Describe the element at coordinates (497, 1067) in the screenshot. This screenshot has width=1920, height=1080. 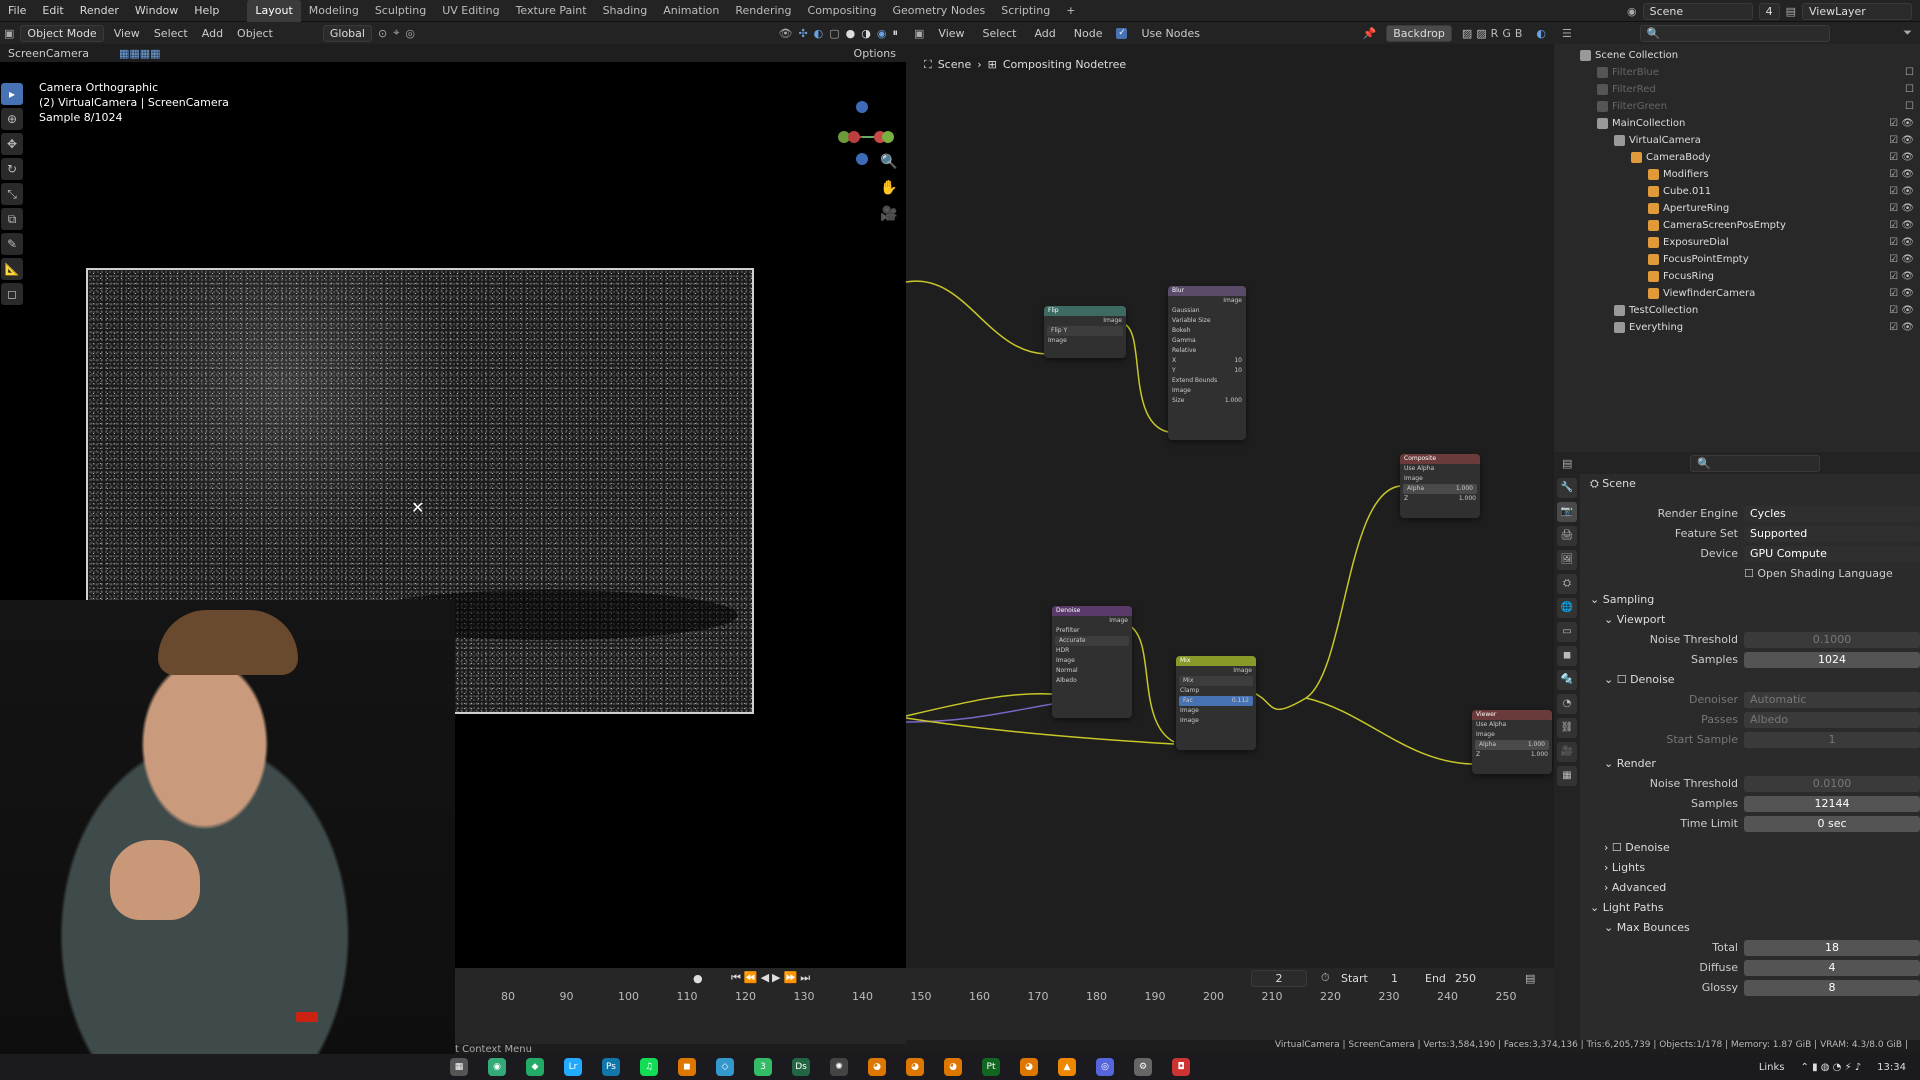
I see `taskbar-chrome-icon: ◉` at that location.